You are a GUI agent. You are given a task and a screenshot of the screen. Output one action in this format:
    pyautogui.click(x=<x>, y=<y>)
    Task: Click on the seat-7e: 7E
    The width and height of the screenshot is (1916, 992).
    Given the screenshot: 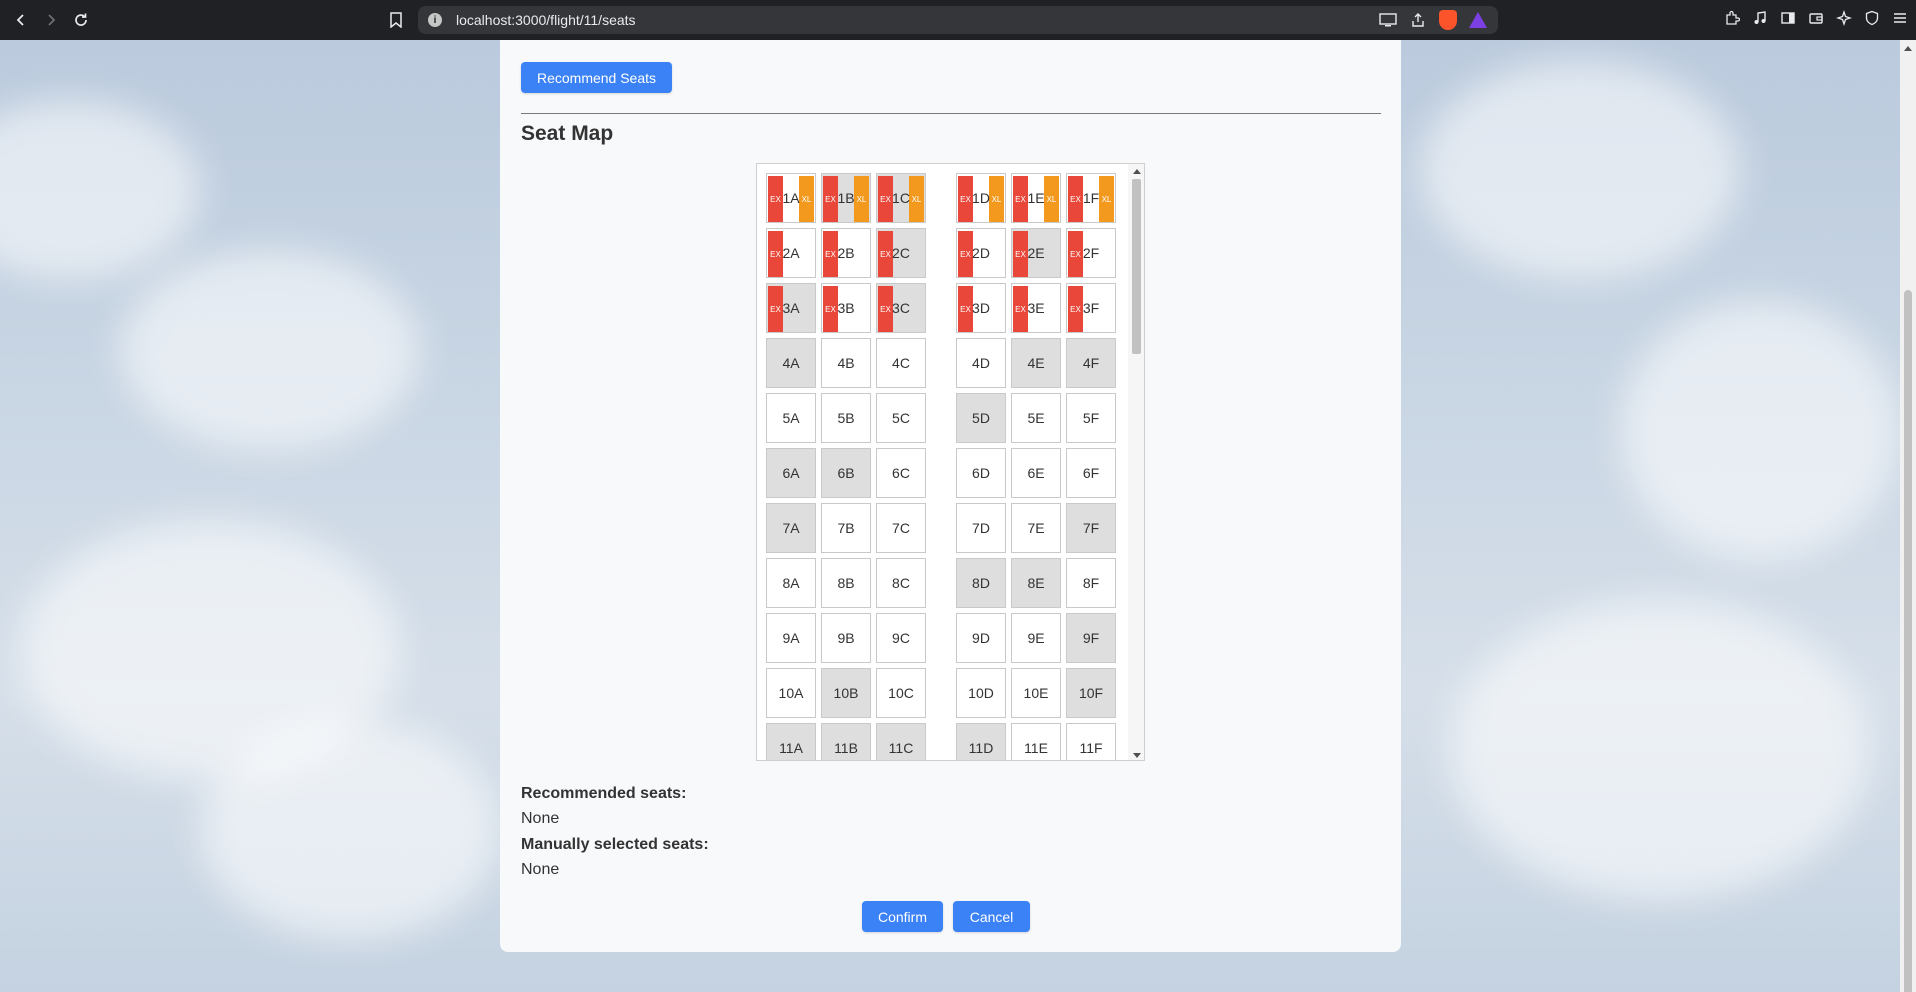 What is the action you would take?
    pyautogui.click(x=1036, y=528)
    